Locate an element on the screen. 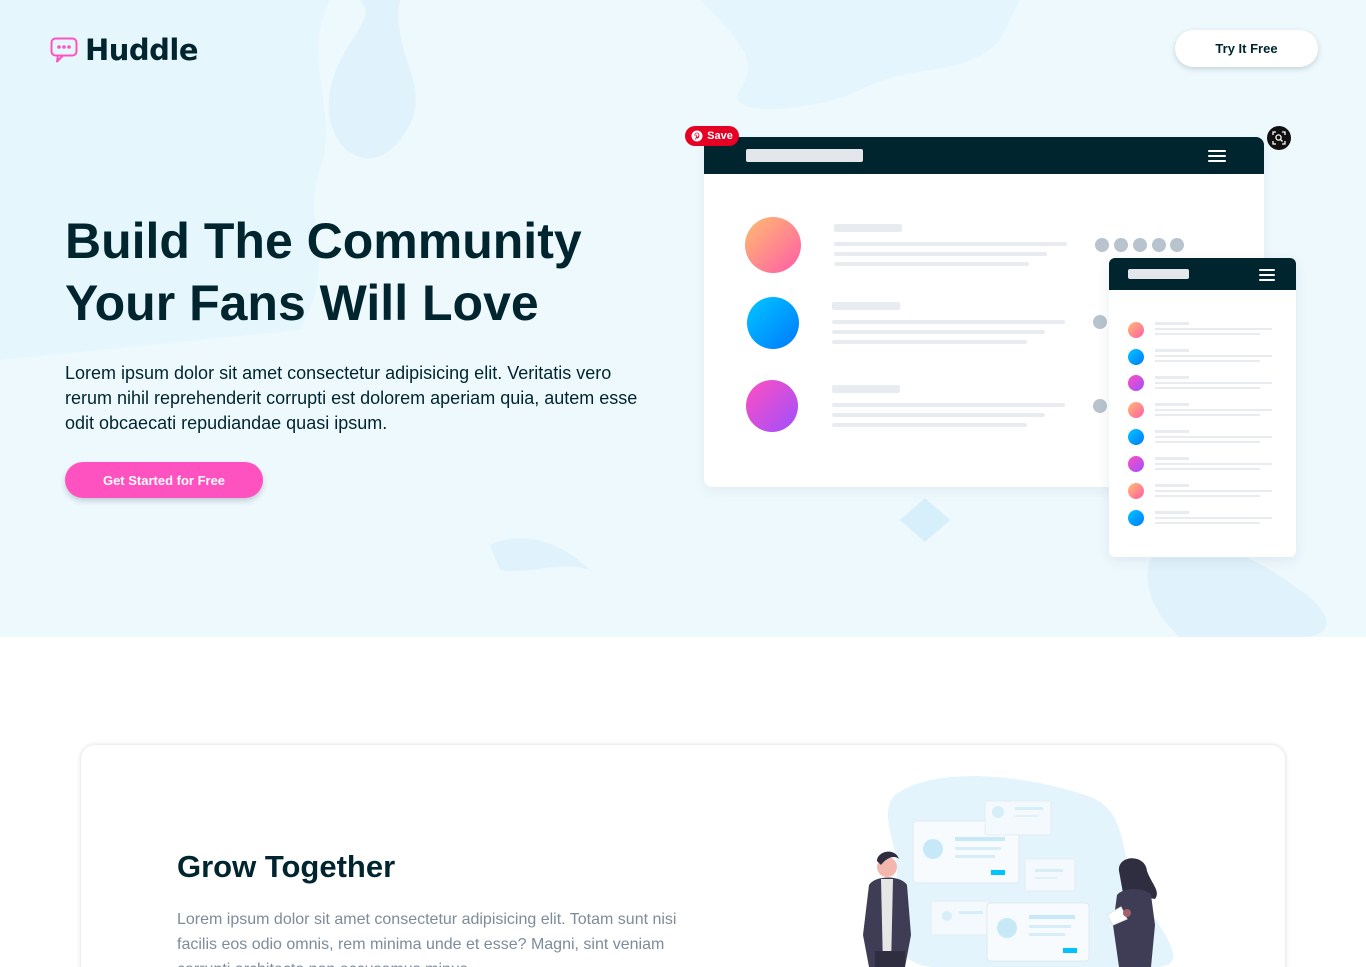 This screenshot has width=1366, height=967. feature-title: Grow Together is located at coordinates (286, 866).